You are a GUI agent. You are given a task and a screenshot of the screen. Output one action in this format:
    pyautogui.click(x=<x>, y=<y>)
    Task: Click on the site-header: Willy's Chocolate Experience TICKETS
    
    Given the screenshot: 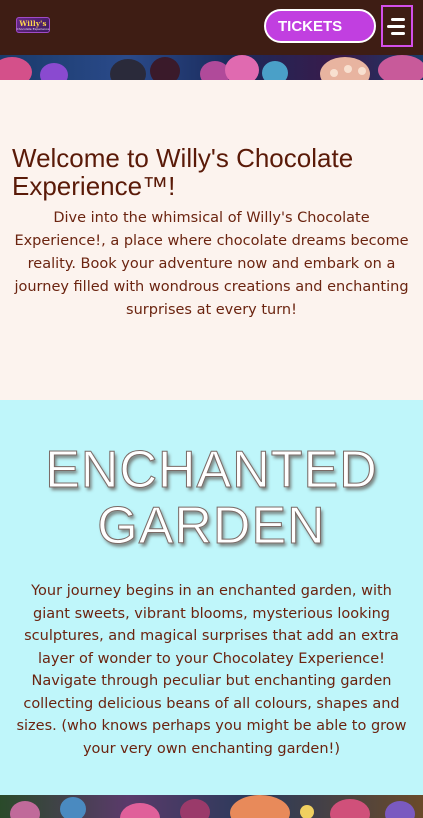 What is the action you would take?
    pyautogui.click(x=211, y=27)
    